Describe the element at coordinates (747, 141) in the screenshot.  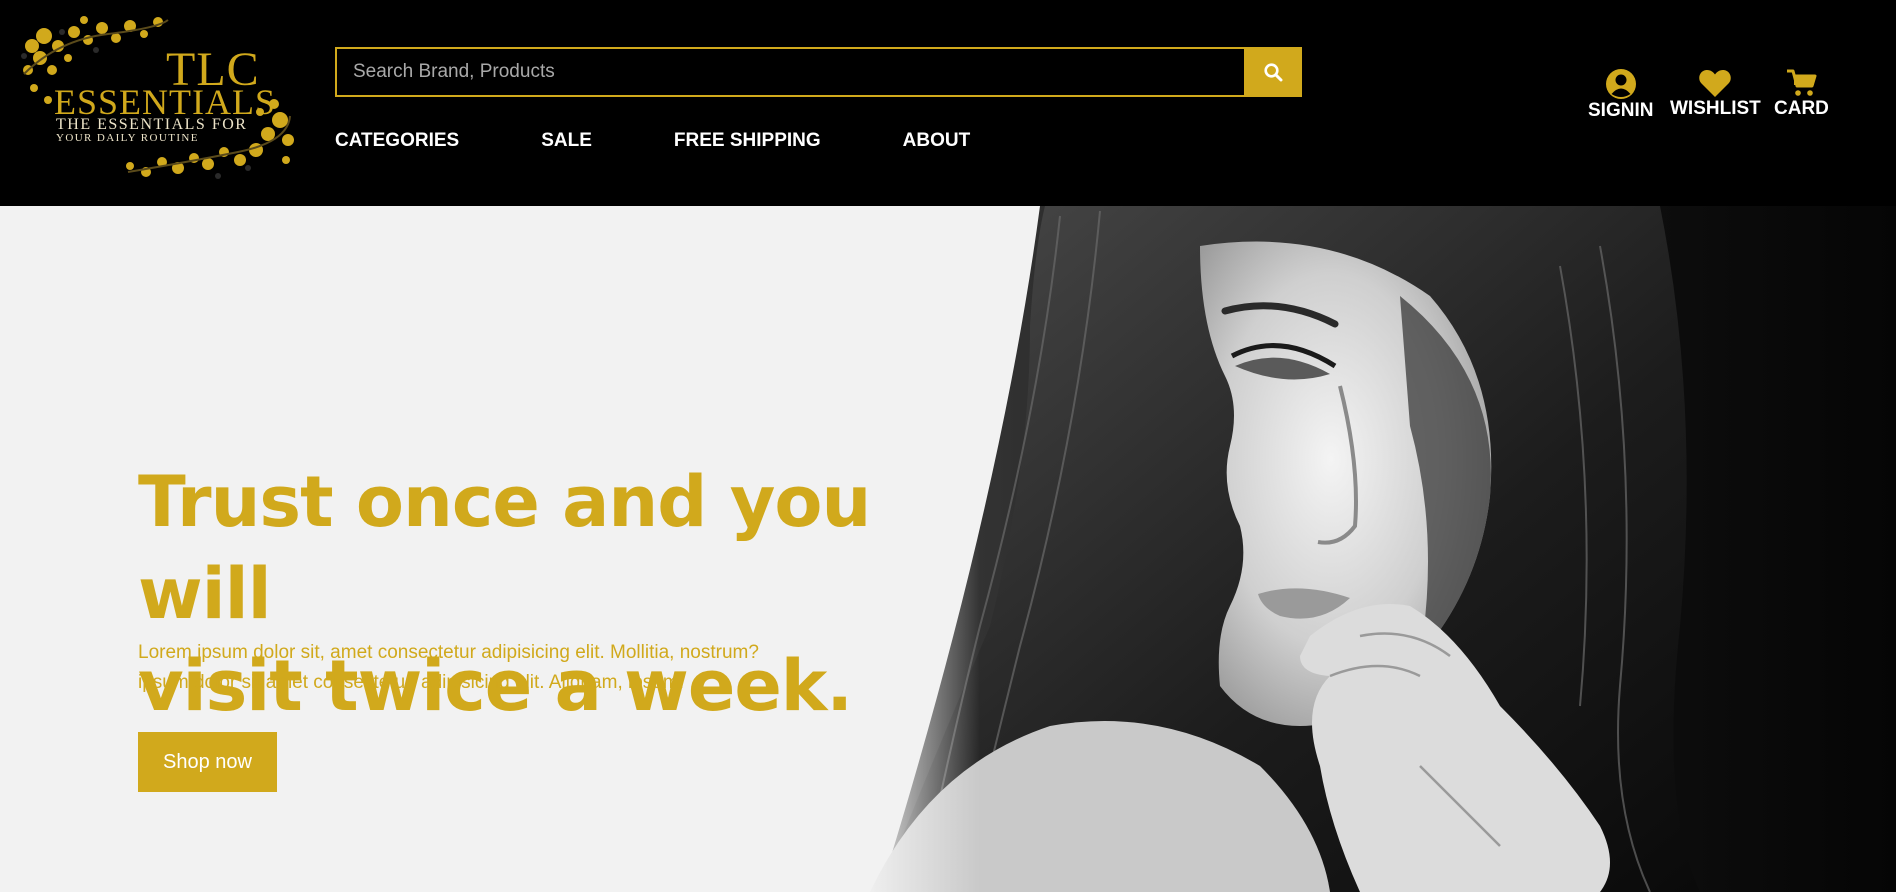
I see `nav-free-shipping: FREE SHIPPING` at that location.